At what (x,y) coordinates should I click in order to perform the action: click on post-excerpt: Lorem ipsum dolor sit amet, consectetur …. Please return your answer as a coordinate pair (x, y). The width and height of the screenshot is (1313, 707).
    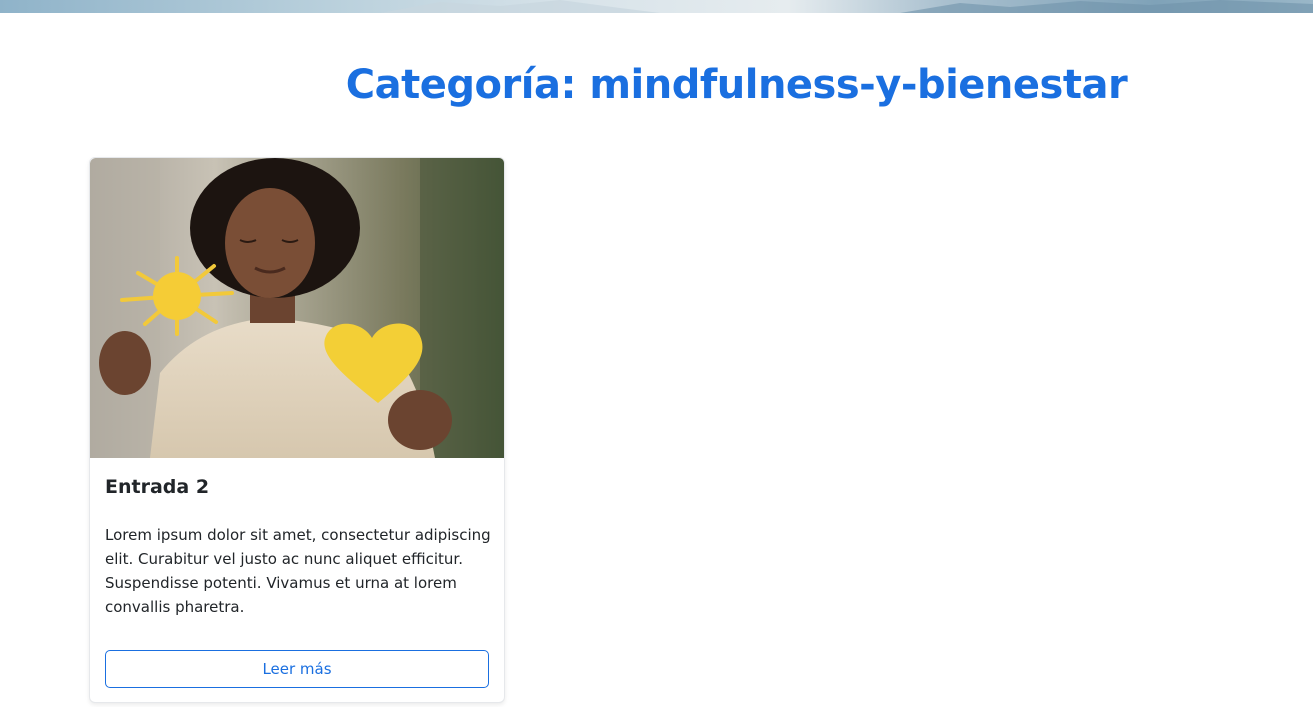
    Looking at the image, I should click on (298, 571).